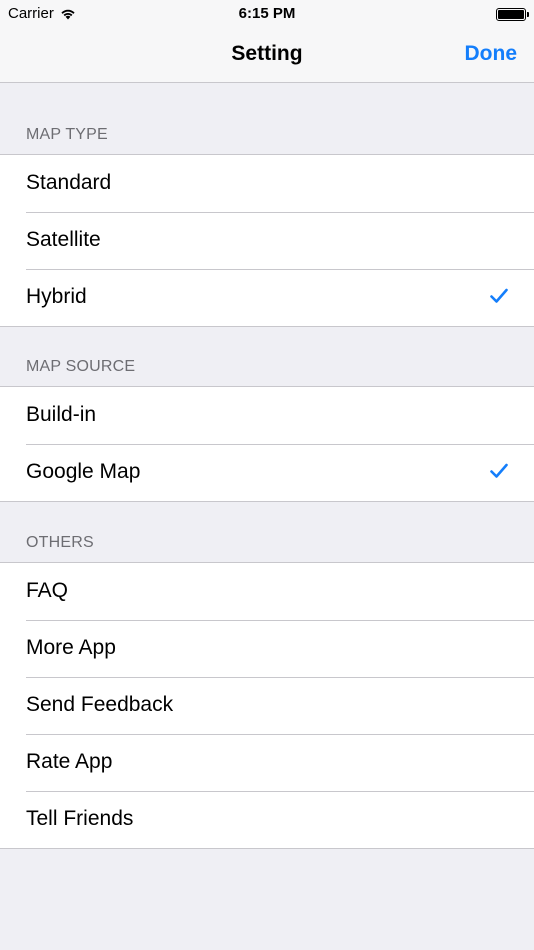 Image resolution: width=534 pixels, height=950 pixels. I want to click on battery-icon, so click(512, 14).